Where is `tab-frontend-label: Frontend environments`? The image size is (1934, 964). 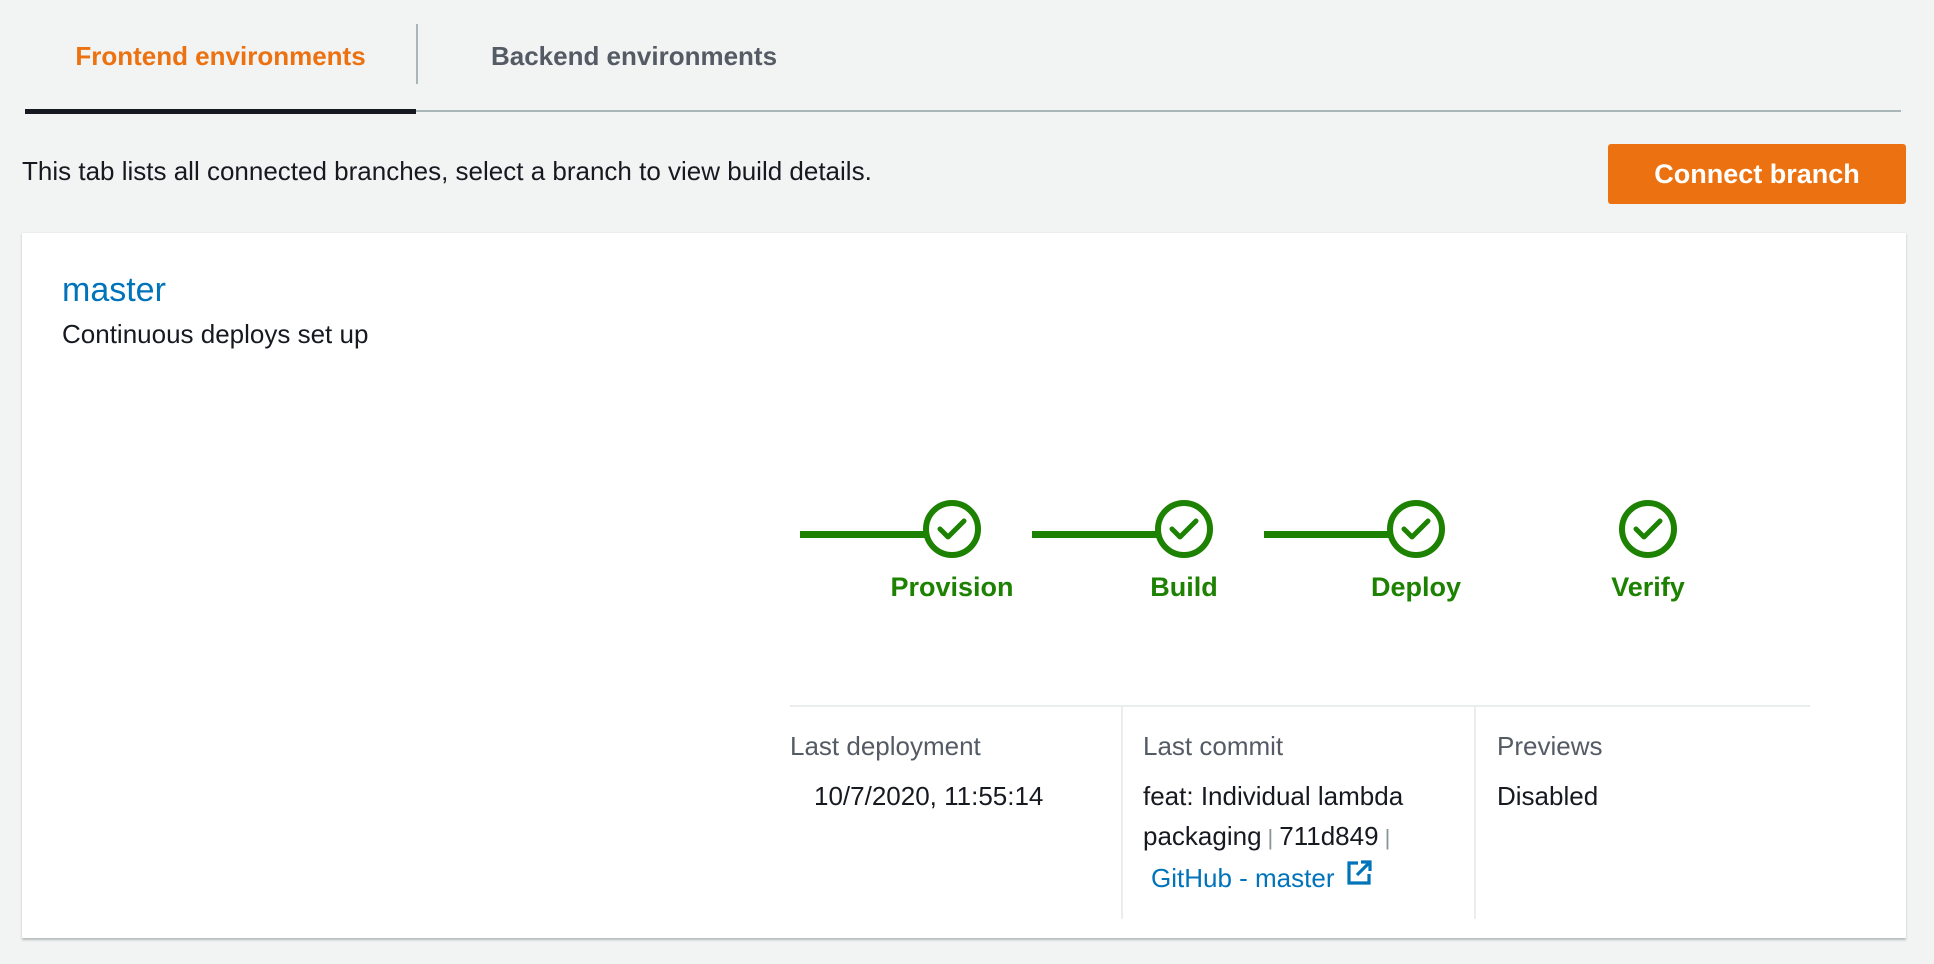
tab-frontend-label: Frontend environments is located at coordinates (220, 55).